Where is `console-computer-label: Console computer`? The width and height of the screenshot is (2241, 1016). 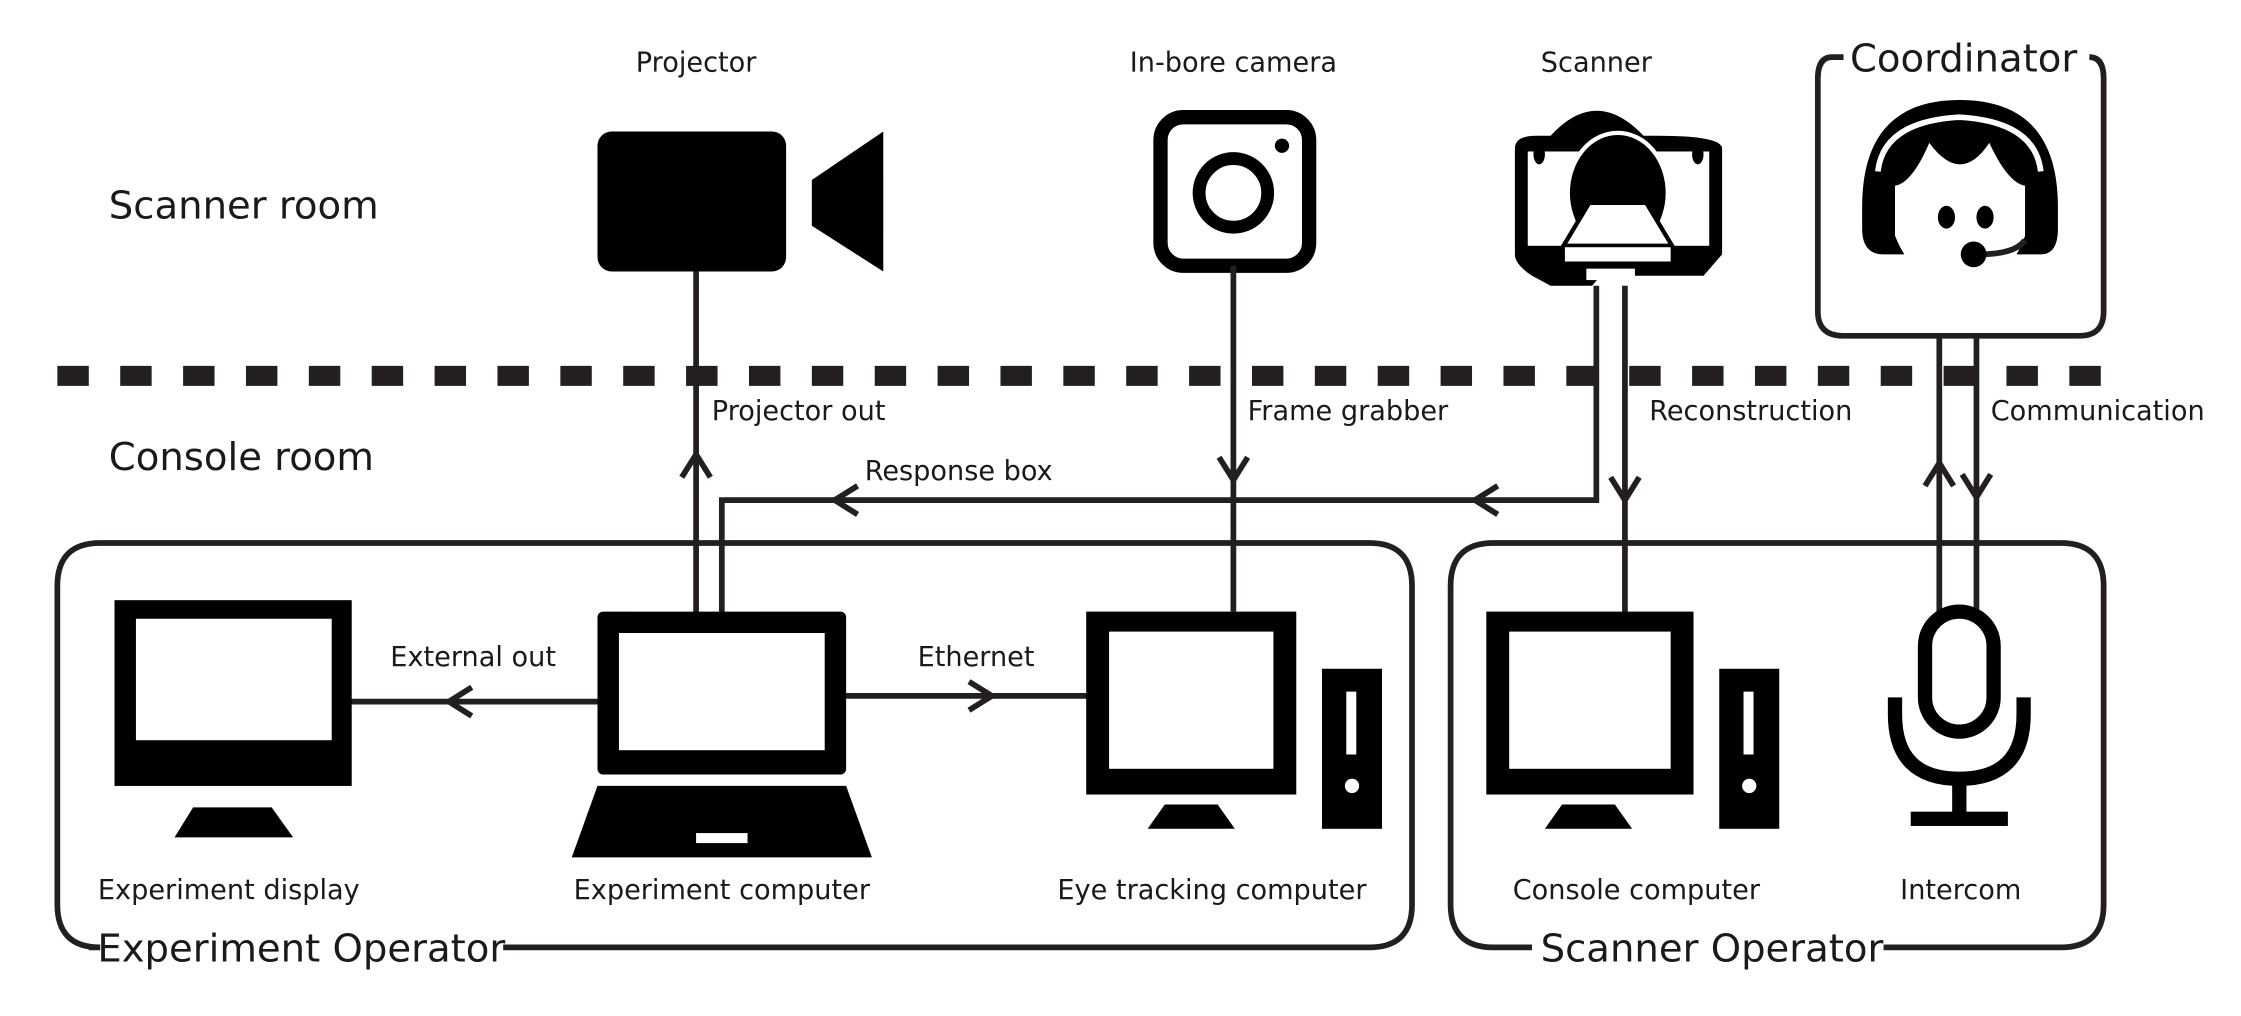
console-computer-label: Console computer is located at coordinates (1637, 890).